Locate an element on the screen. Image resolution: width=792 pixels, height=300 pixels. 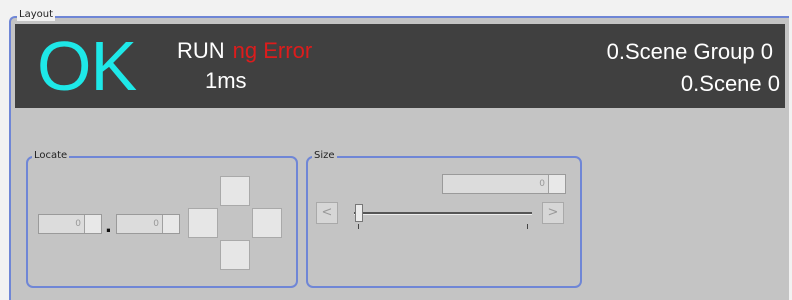
run-status-line: RUN ng Error is located at coordinates (244, 51).